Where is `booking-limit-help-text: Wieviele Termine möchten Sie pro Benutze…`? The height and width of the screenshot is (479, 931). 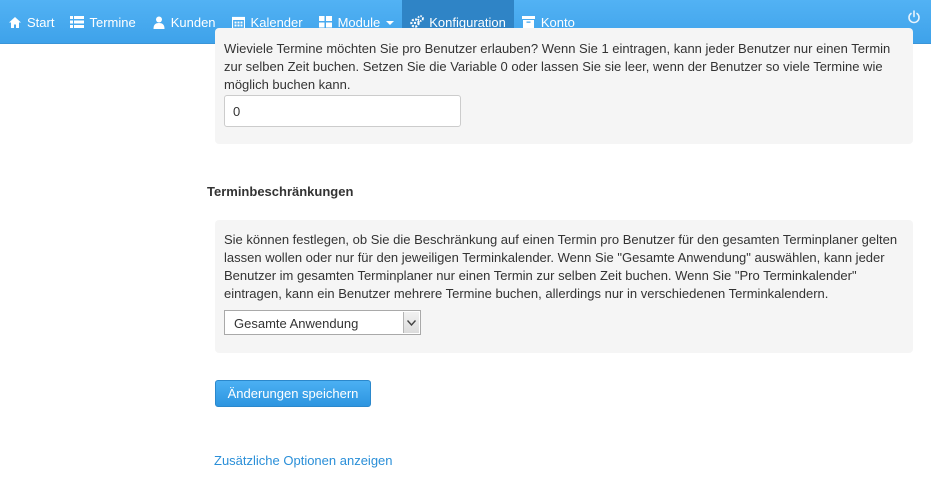
booking-limit-help-text: Wieviele Termine möchten Sie pro Benutze… is located at coordinates (557, 66).